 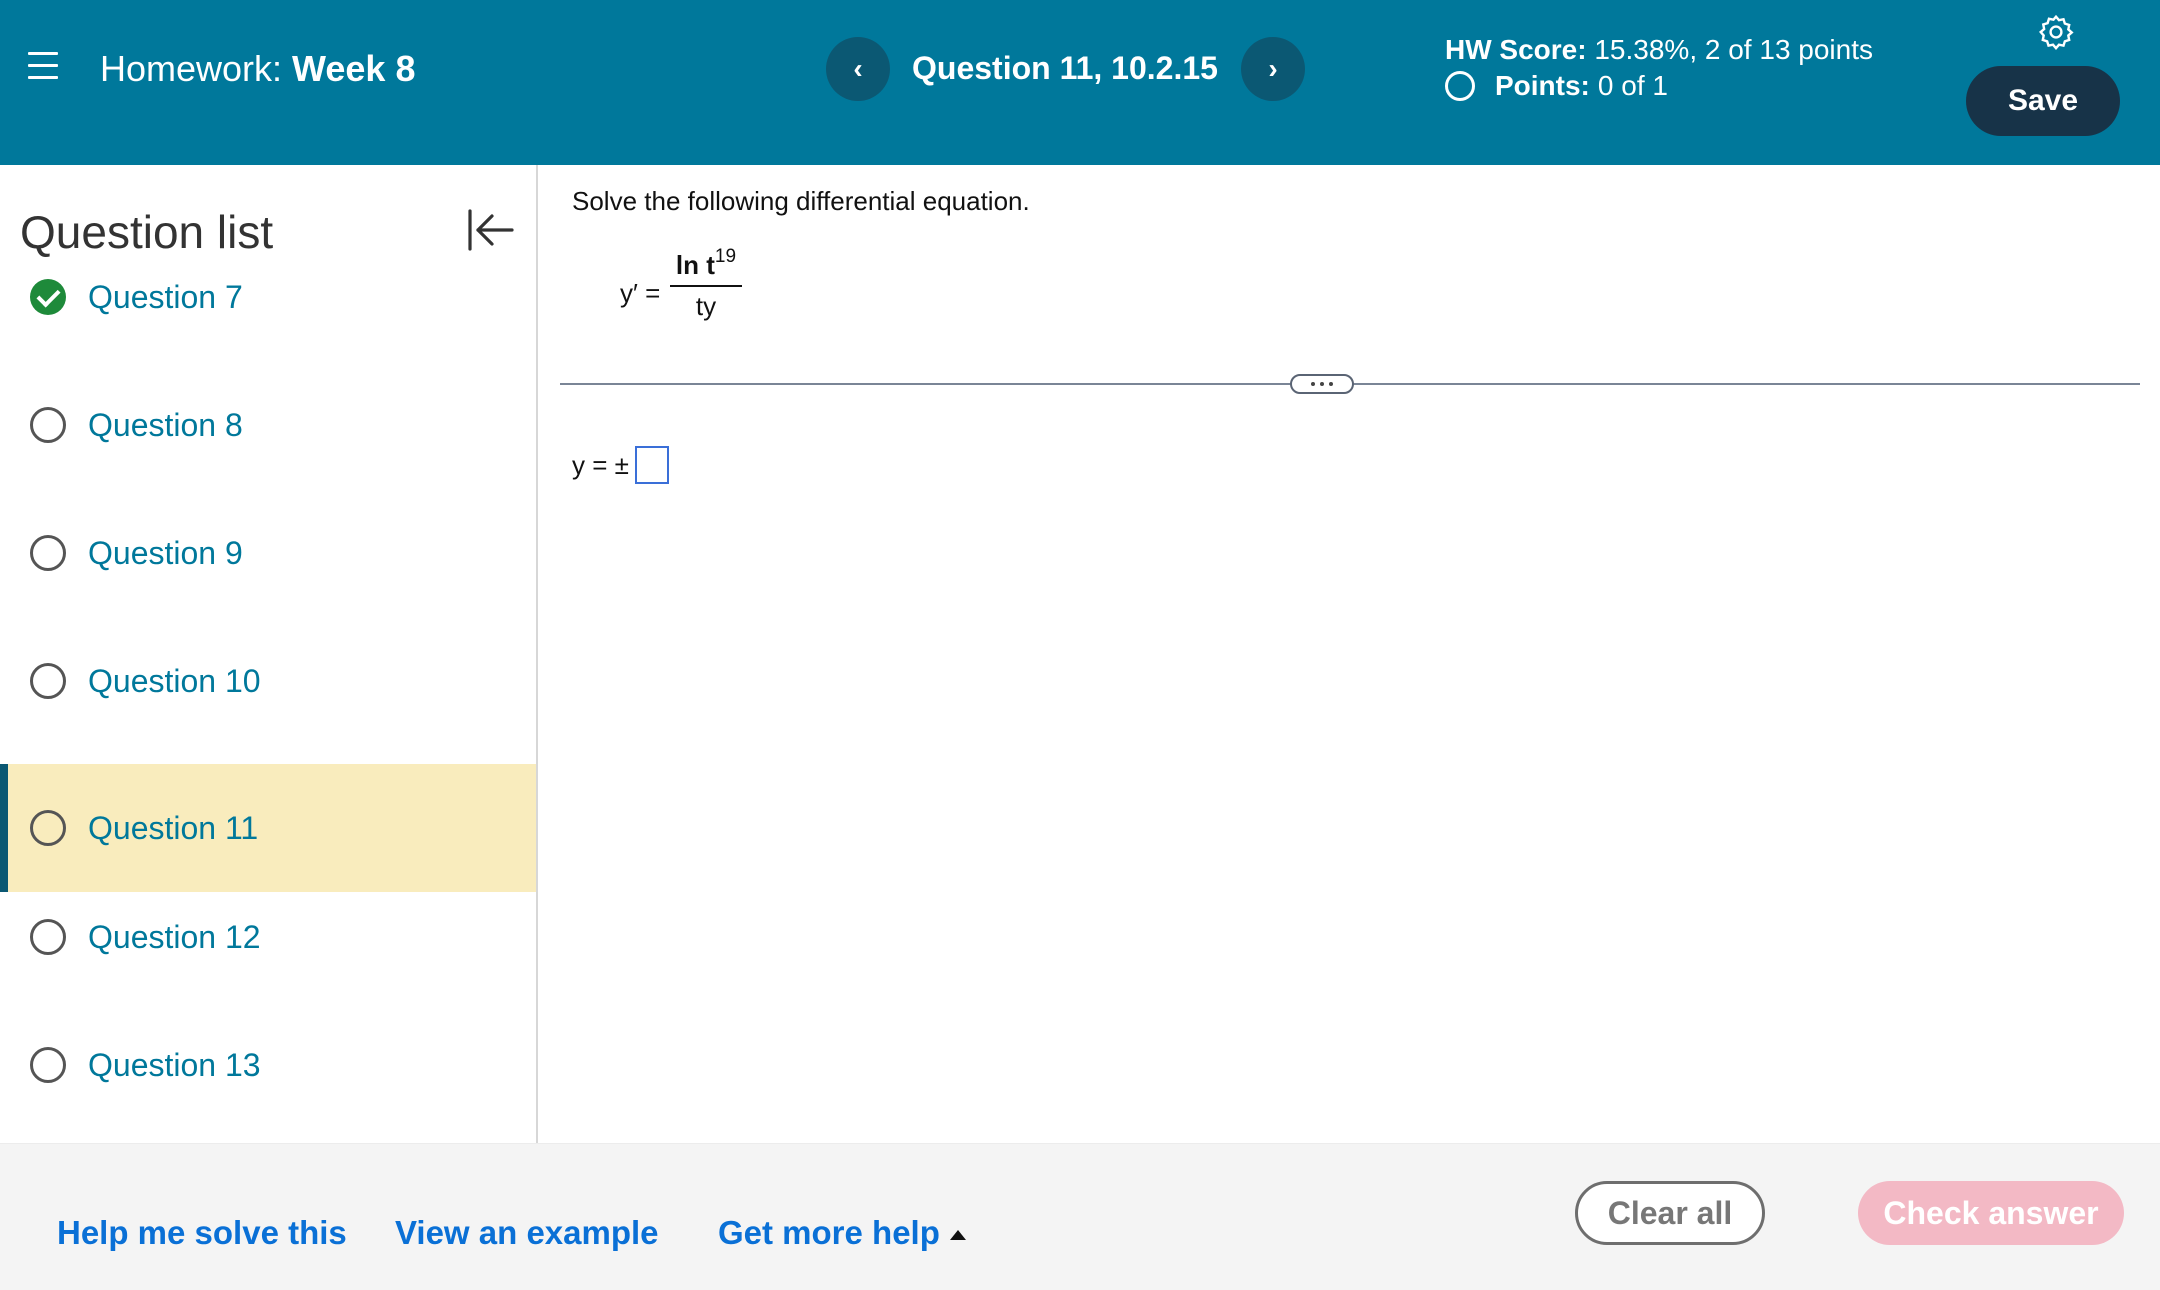 What do you see at coordinates (1632, 85) in the screenshot?
I see `points-value: 0 of 1` at bounding box center [1632, 85].